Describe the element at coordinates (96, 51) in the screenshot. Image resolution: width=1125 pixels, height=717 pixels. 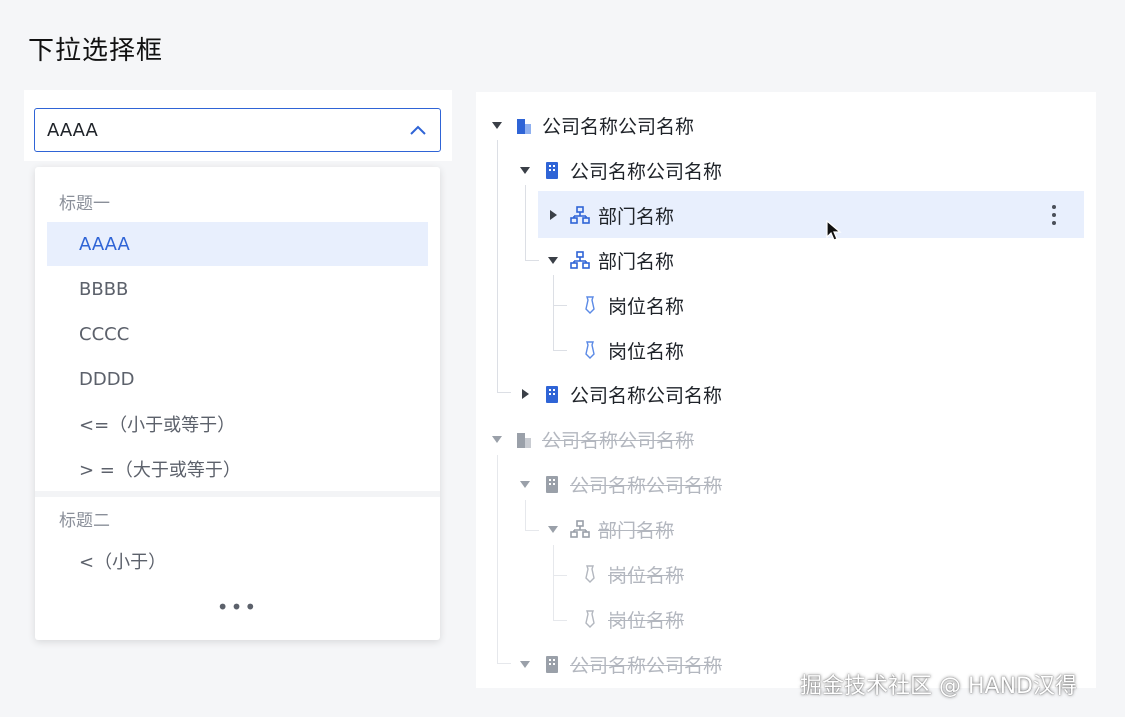
I see `page-title: 下拉选择框` at that location.